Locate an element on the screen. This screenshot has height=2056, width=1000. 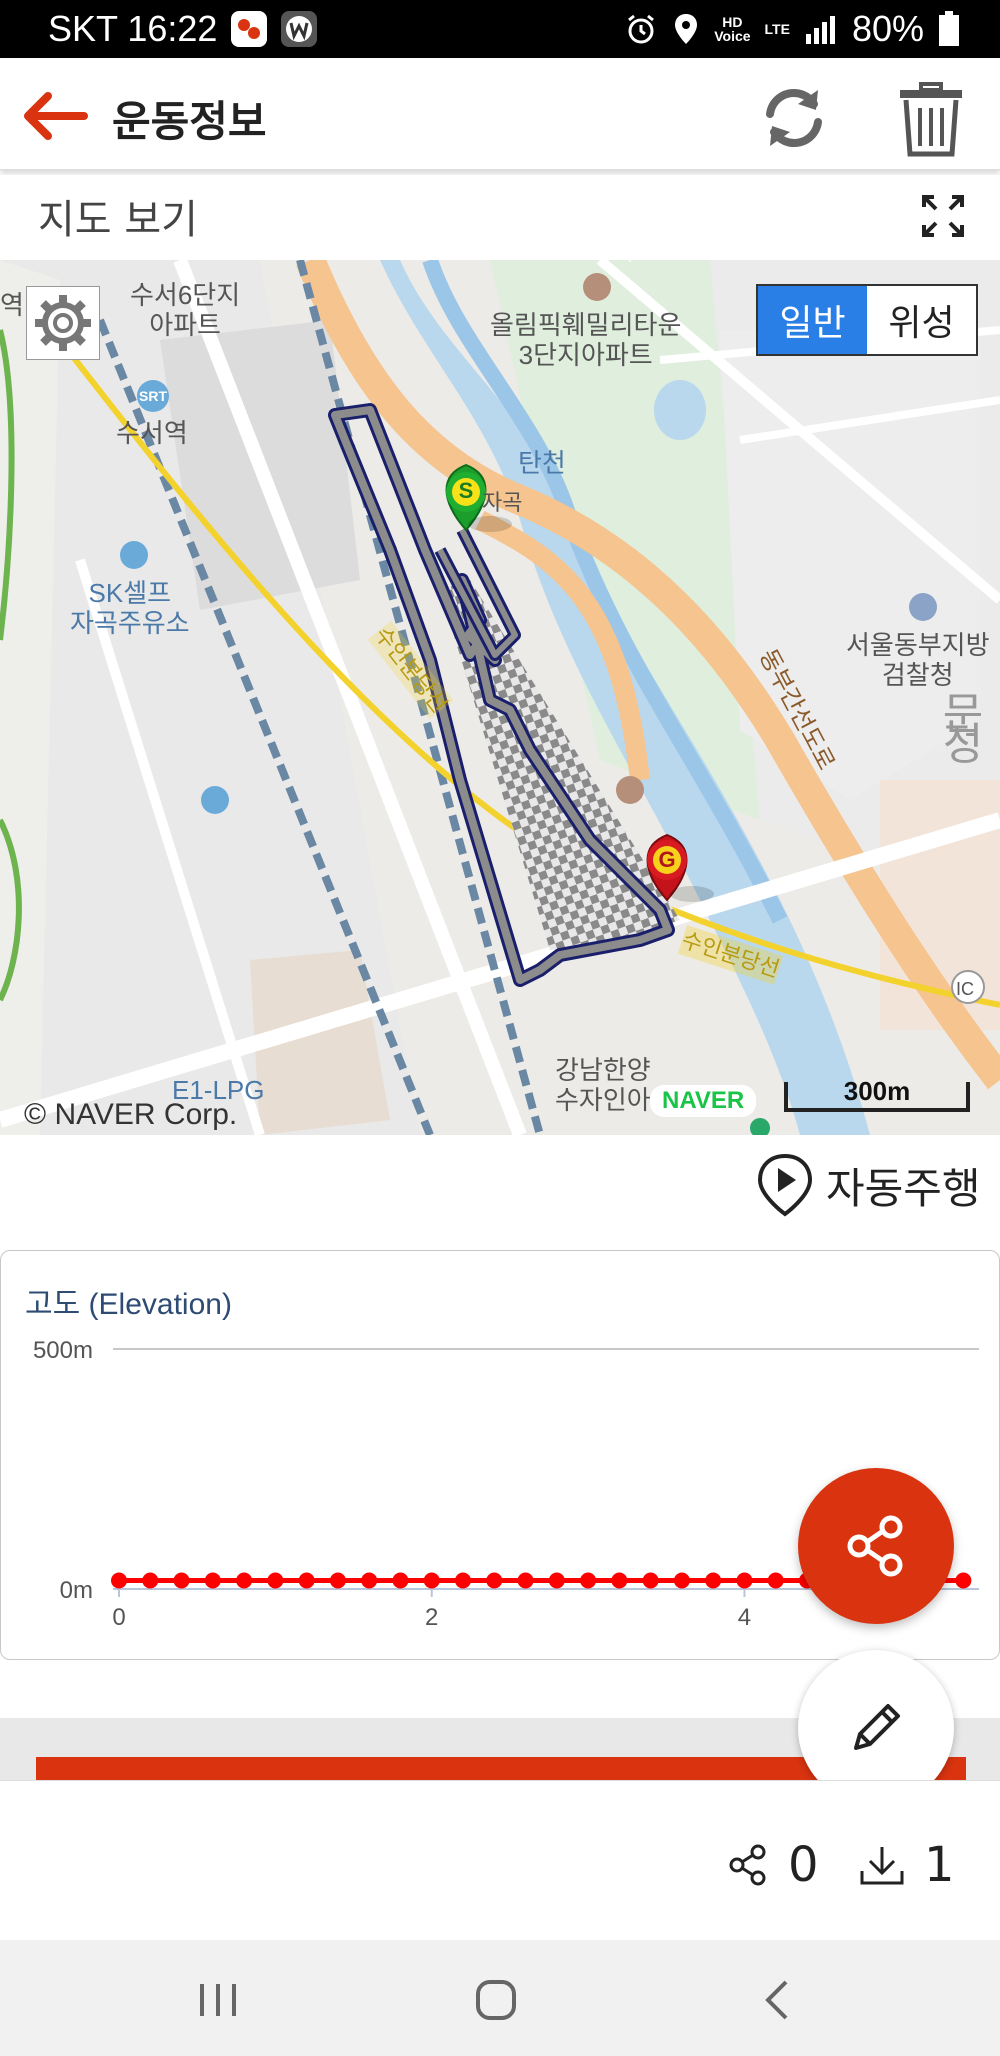
page-title: 운동정보 is located at coordinates (189, 121).